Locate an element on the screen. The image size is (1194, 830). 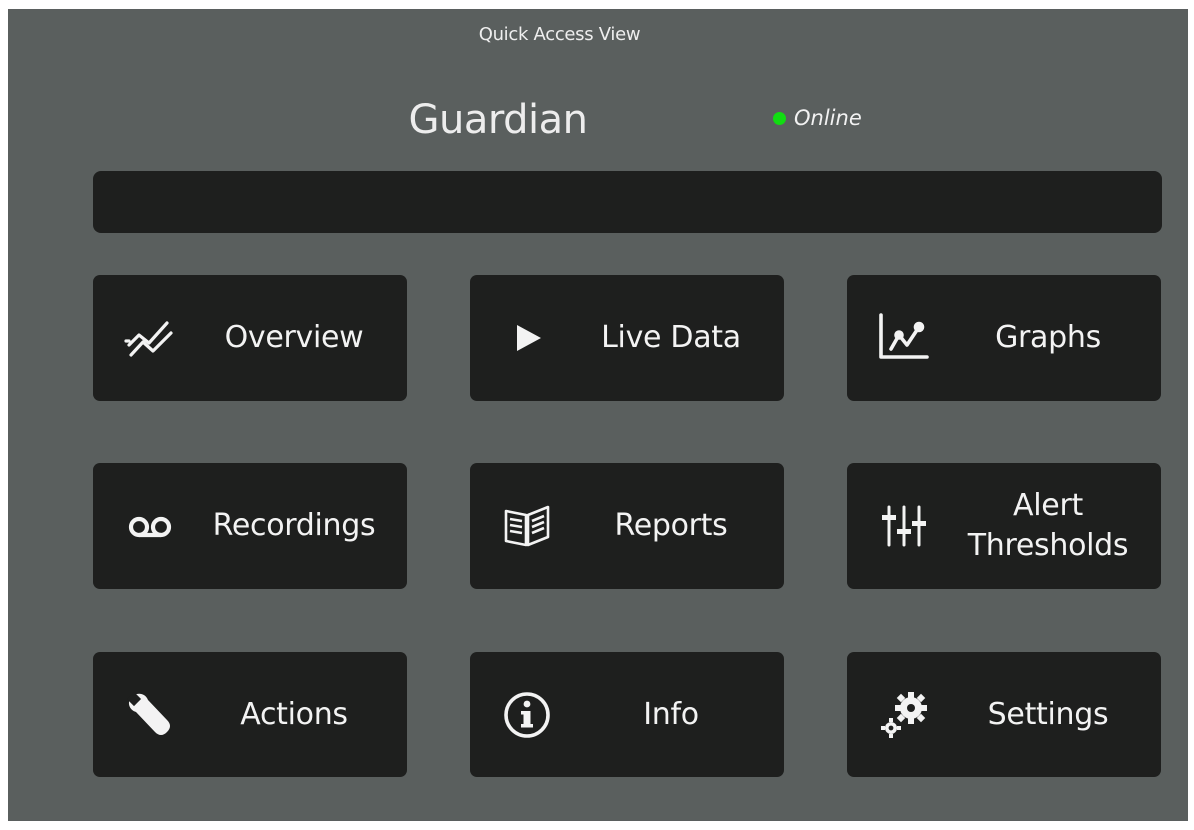
device-name: Guardian is located at coordinates (498, 120).